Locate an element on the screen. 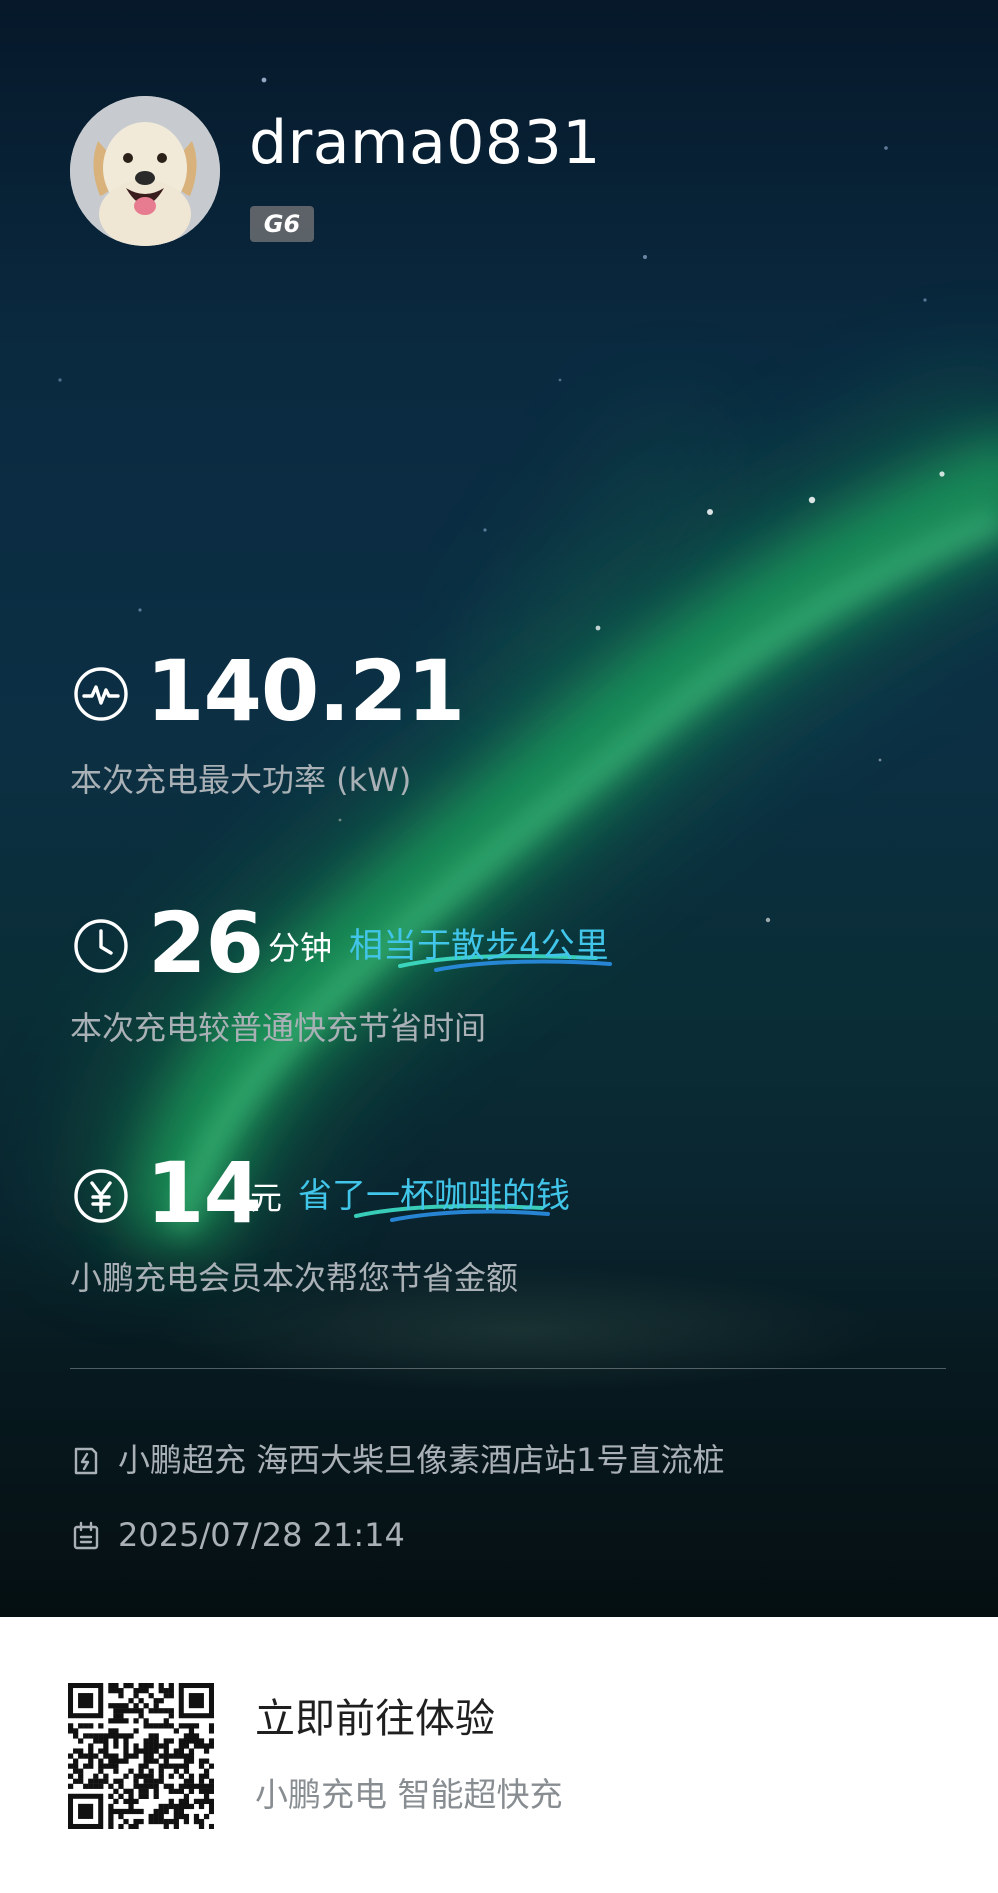 The image size is (998, 1893). time-saved-unit: 分钟 is located at coordinates (300, 948).